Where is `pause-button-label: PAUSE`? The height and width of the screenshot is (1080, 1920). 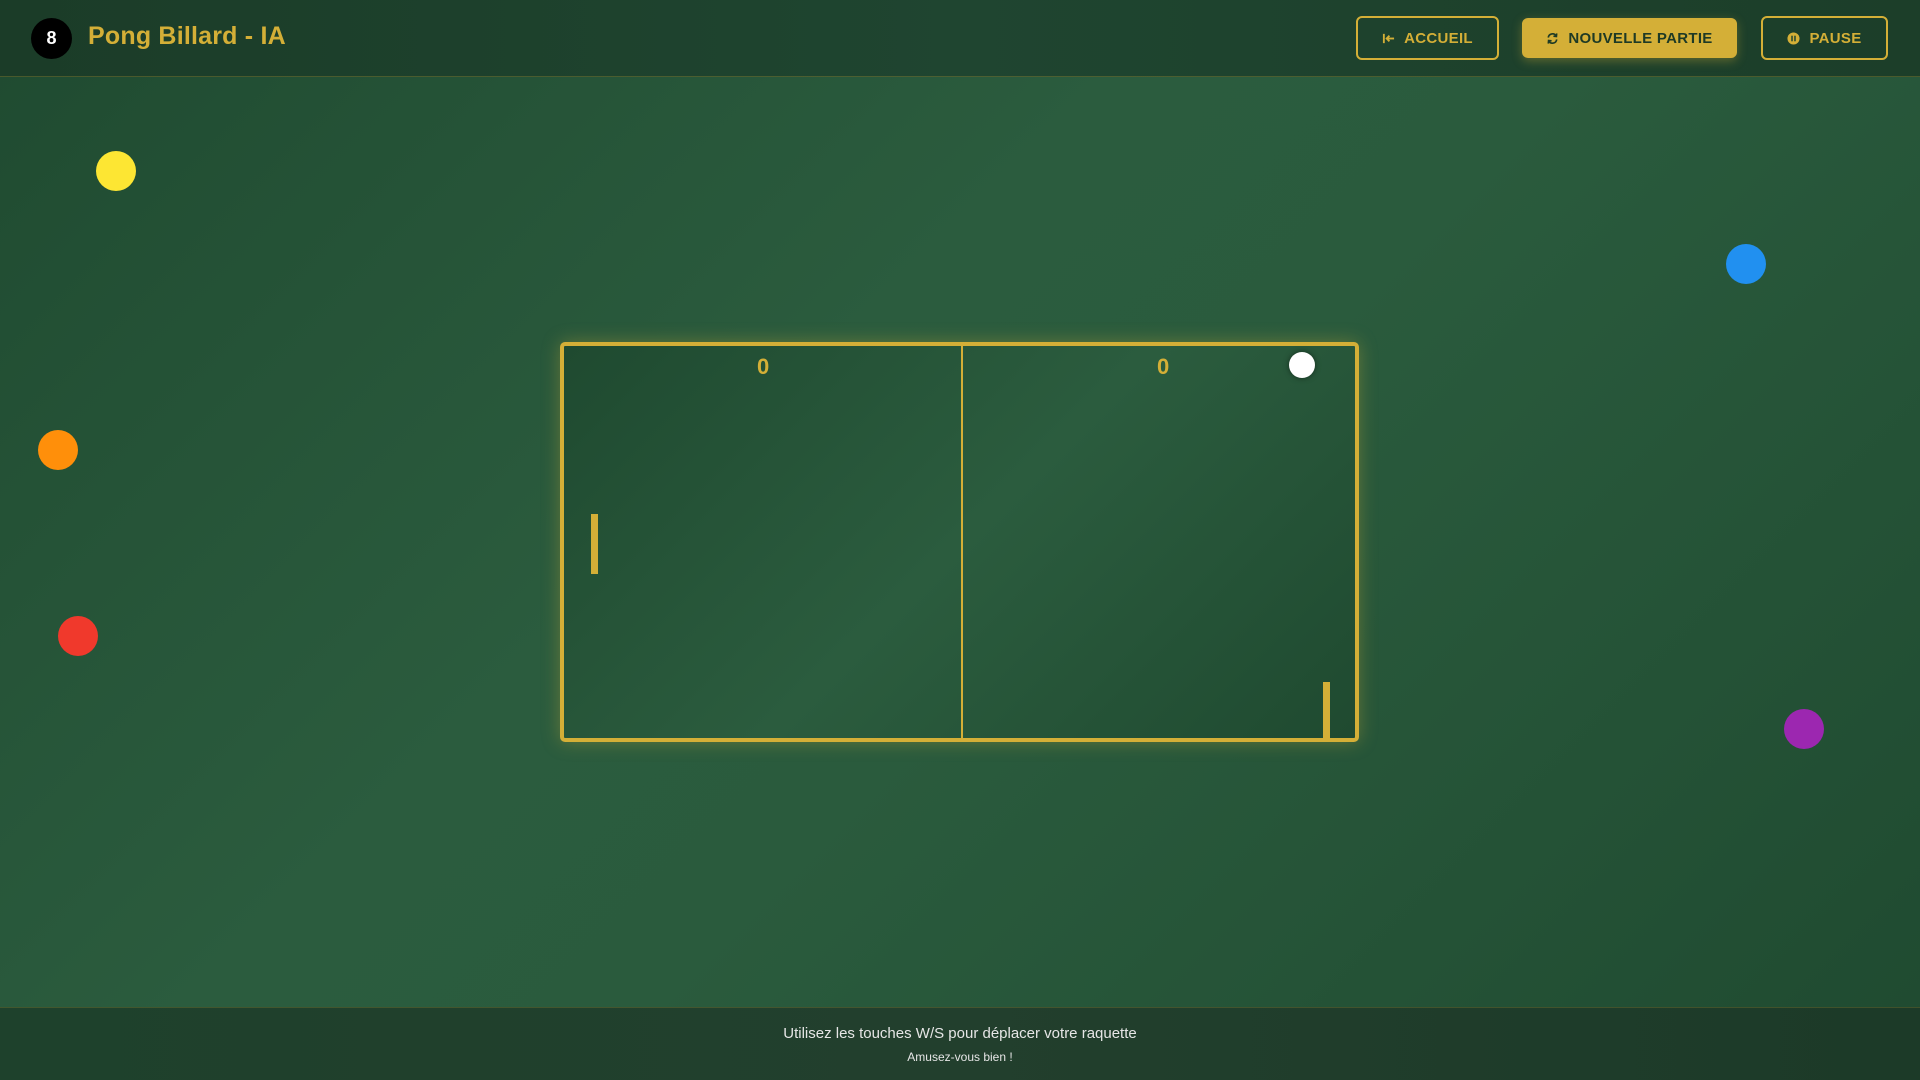
pause-button-label: PAUSE is located at coordinates (1835, 38).